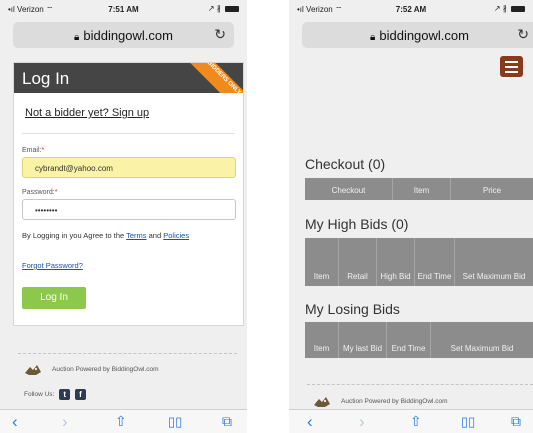 This screenshot has width=533, height=433. I want to click on high-bids-title: My High Bids (0), so click(357, 224).